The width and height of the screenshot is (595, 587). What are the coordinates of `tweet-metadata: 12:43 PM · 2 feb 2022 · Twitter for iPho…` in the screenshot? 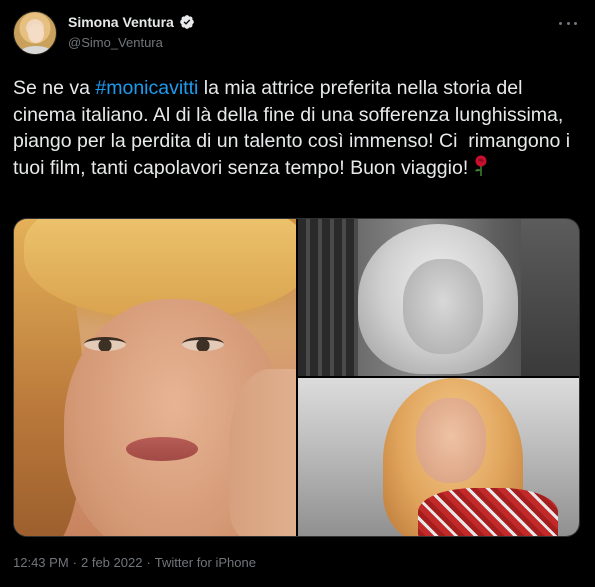 It's located at (134, 562).